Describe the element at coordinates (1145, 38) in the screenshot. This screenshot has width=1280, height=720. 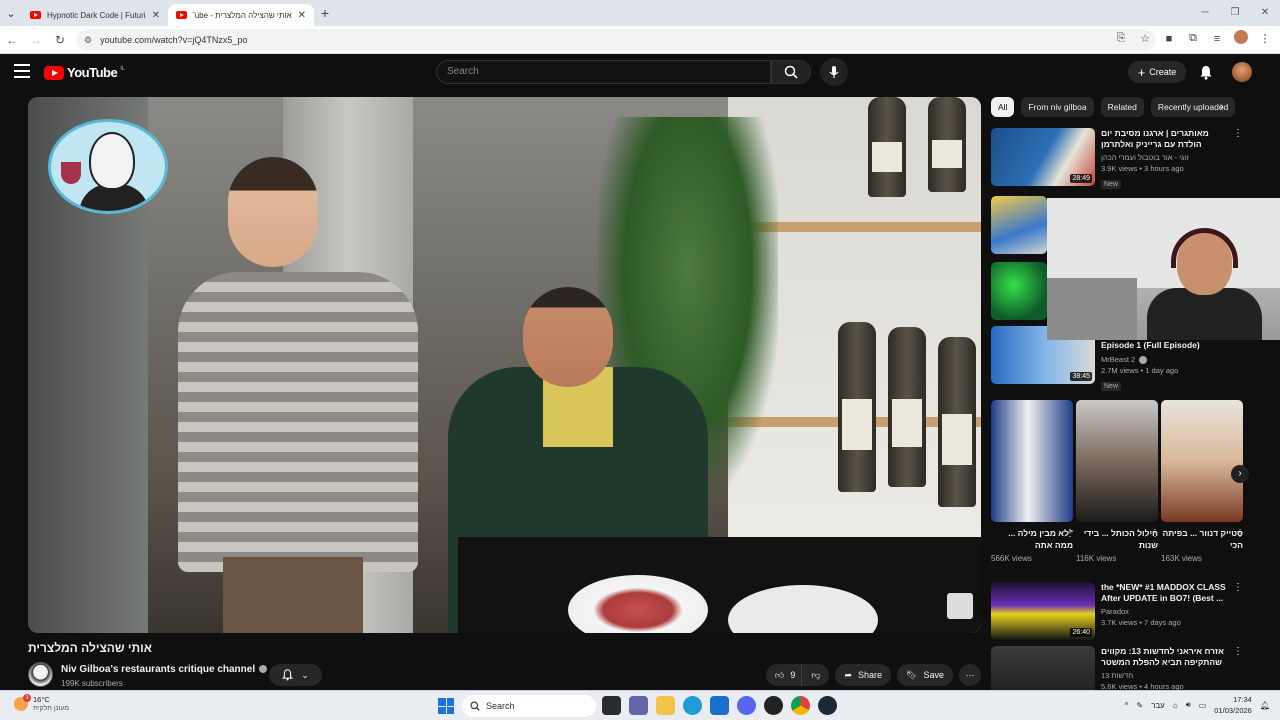
I see `bookmark-star-icon: ☆` at that location.